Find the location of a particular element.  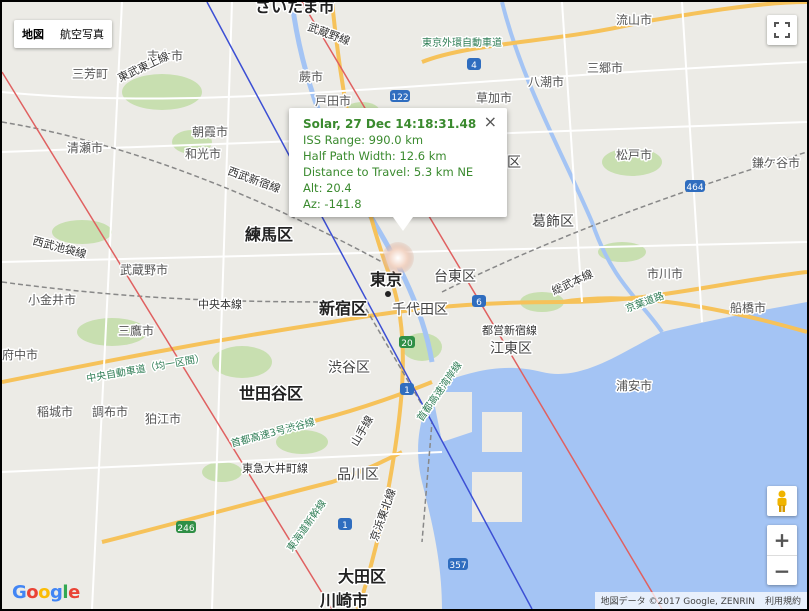

svg-text: 草加市 is located at coordinates (494, 97).